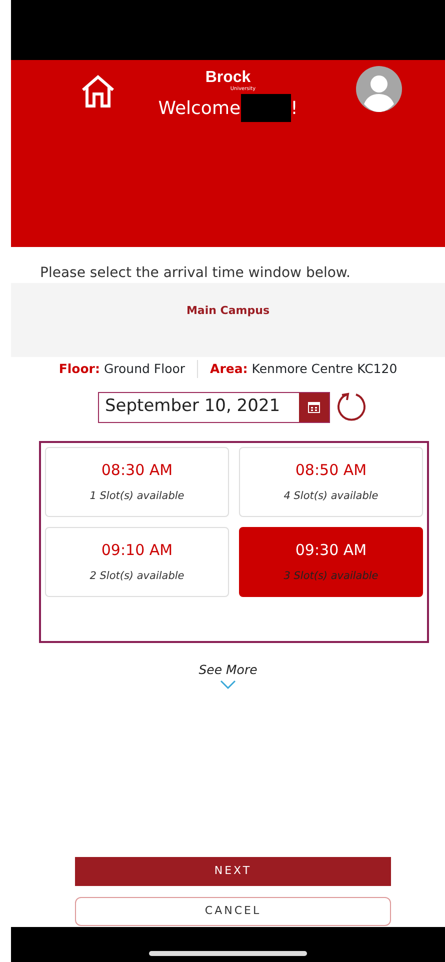 Image resolution: width=445 pixels, height=962 pixels. I want to click on avatar-icon, so click(379, 89).